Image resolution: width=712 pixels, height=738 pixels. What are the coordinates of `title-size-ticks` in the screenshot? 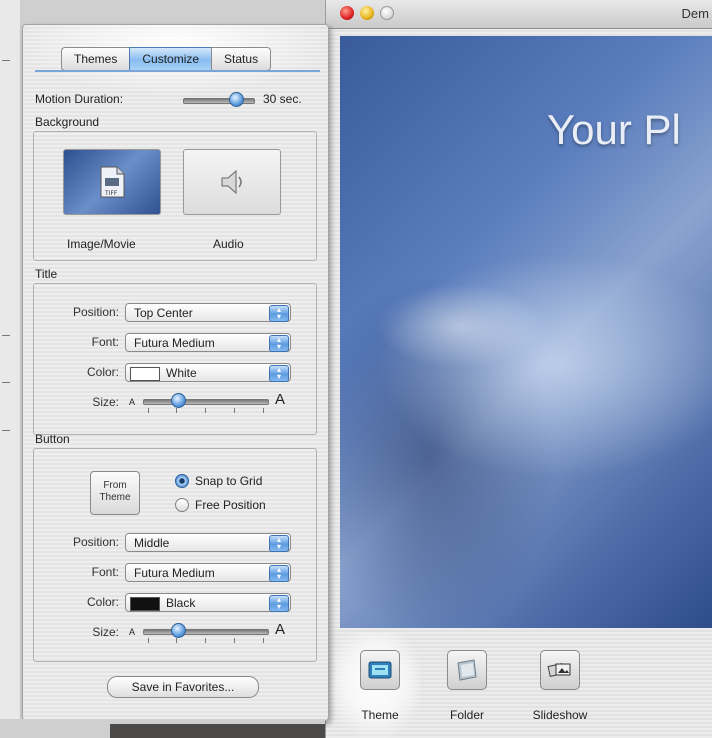 It's located at (206, 410).